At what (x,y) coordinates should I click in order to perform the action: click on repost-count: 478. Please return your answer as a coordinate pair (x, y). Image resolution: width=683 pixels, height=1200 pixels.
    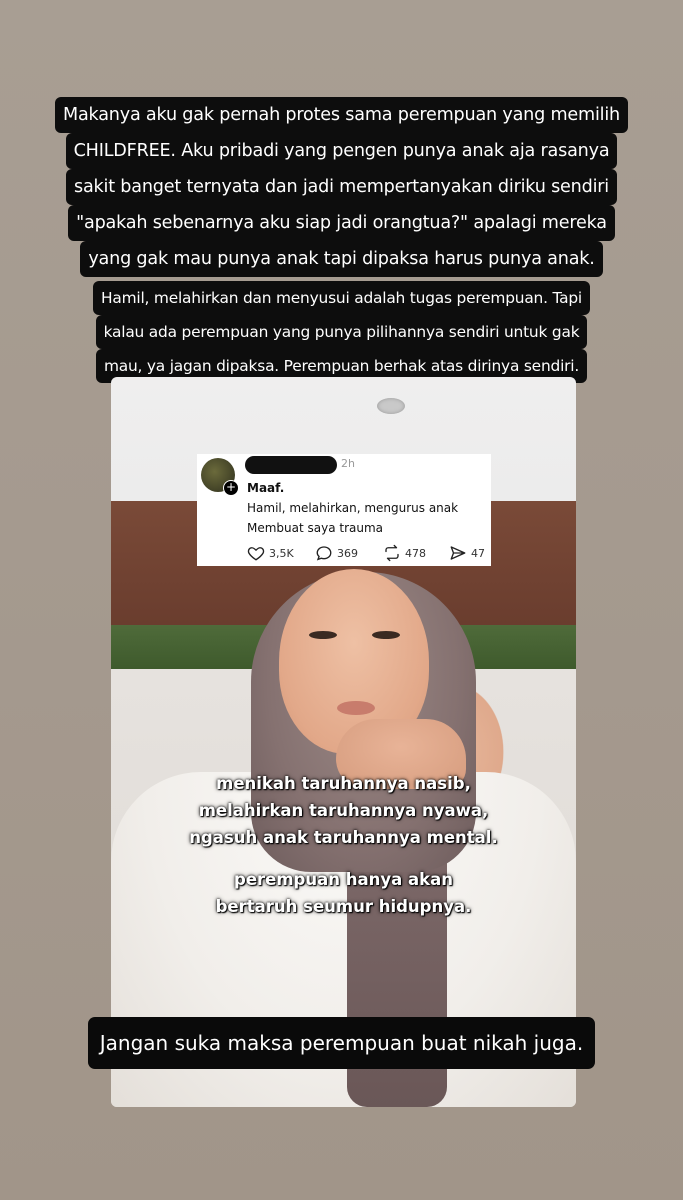
    Looking at the image, I should click on (415, 553).